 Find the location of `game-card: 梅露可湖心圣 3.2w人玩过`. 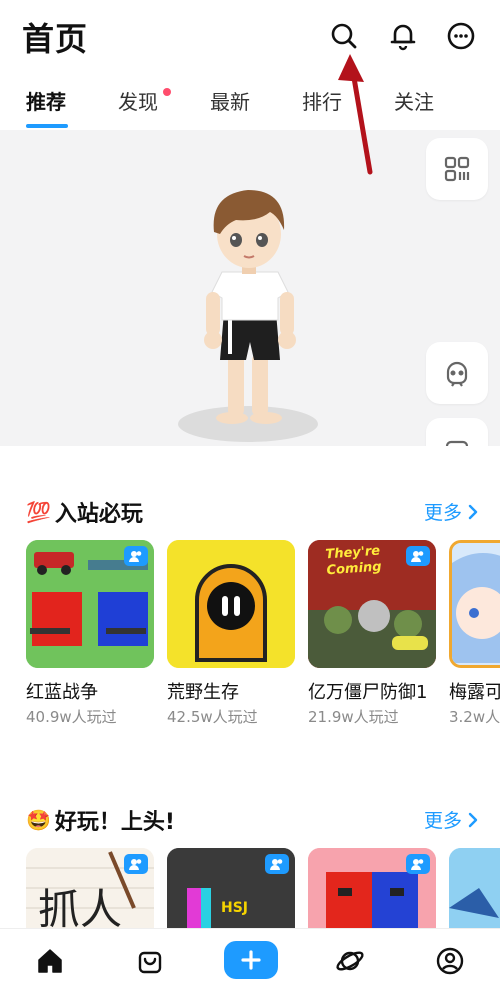

game-card: 梅露可湖心圣 3.2w人玩过 is located at coordinates (474, 633).